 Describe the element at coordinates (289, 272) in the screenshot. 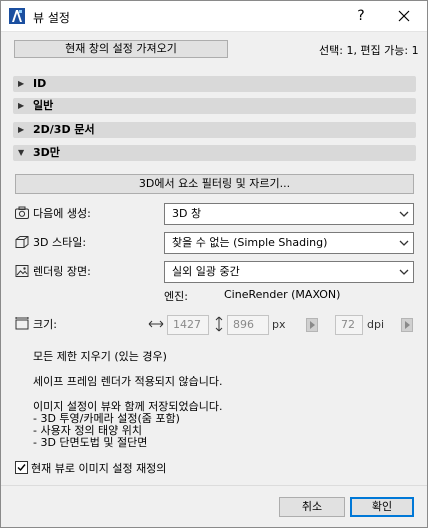

I see `scene-dropdown: 실외 일광 중간` at that location.